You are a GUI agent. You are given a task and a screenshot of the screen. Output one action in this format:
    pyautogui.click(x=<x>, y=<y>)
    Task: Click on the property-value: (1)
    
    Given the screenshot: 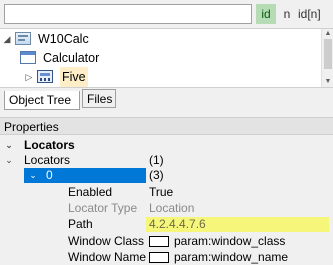 What is the action you would take?
    pyautogui.click(x=156, y=160)
    